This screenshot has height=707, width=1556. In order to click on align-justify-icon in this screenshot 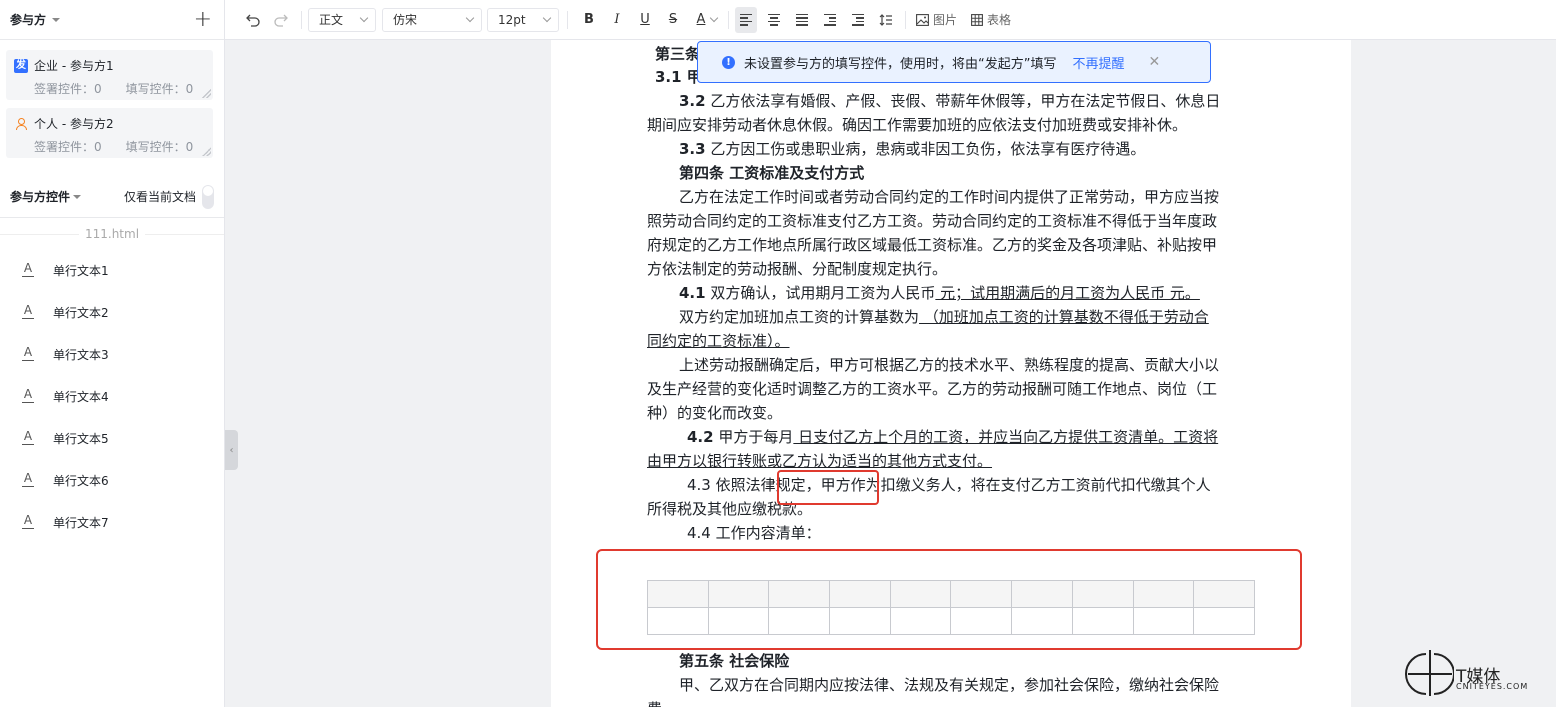, I will do `click(802, 20)`.